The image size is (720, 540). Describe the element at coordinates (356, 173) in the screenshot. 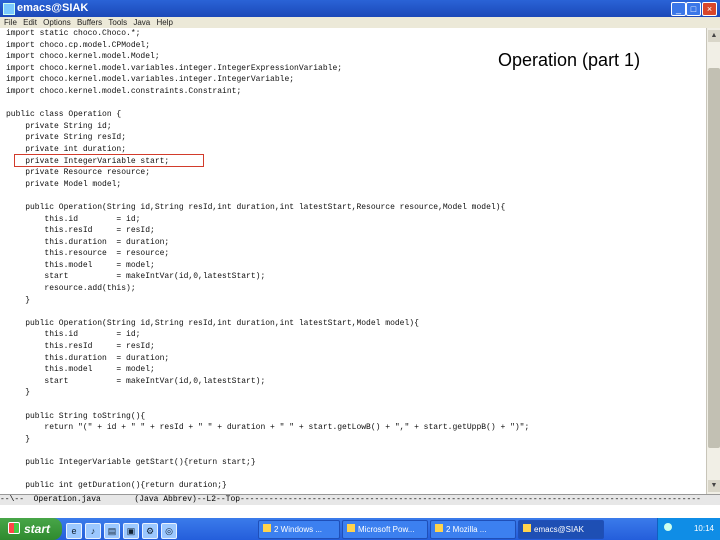

I see `code-line: private Resource resource;` at that location.